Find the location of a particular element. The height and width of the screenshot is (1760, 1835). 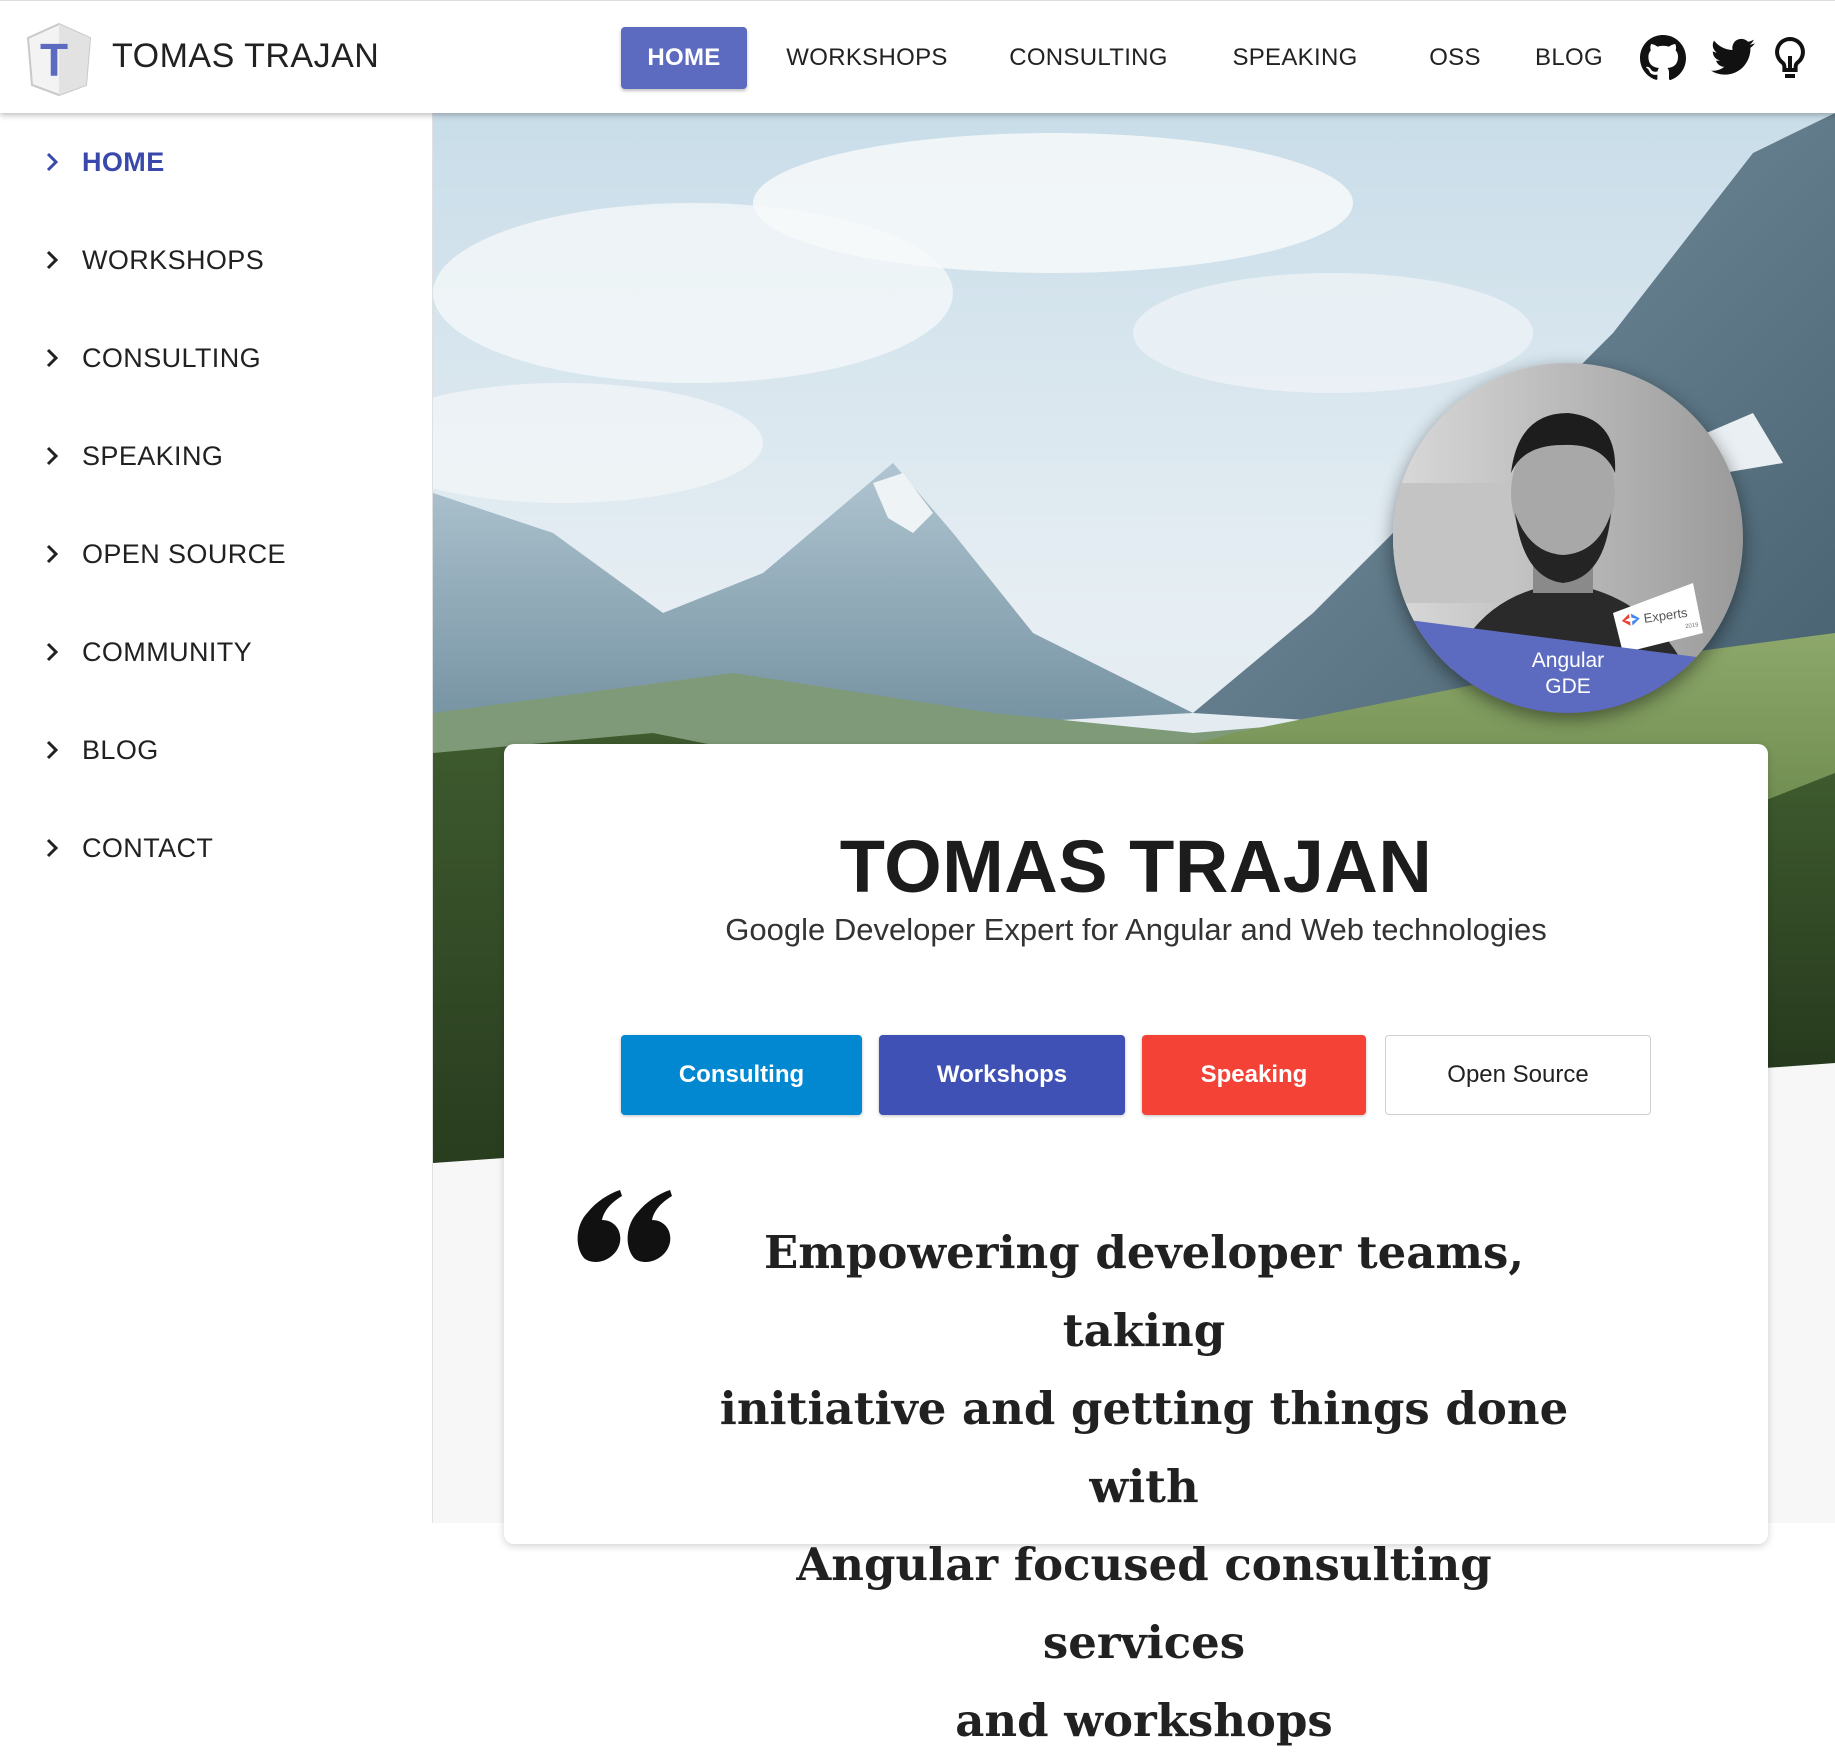

brand-logo: T is located at coordinates (59, 59).